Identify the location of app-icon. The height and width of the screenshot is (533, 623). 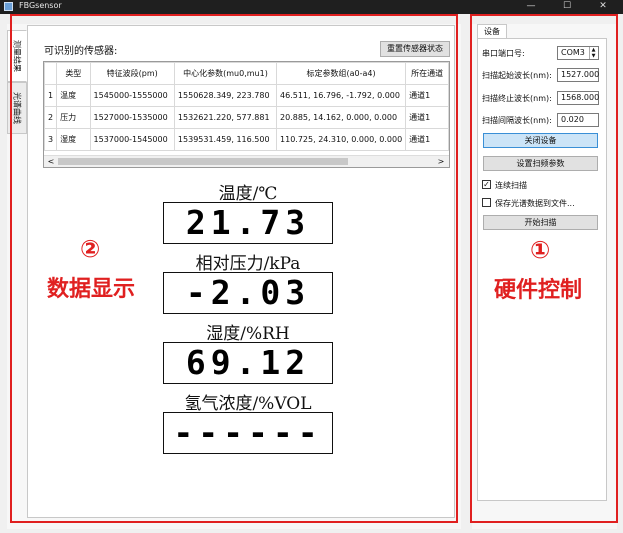
(8, 6).